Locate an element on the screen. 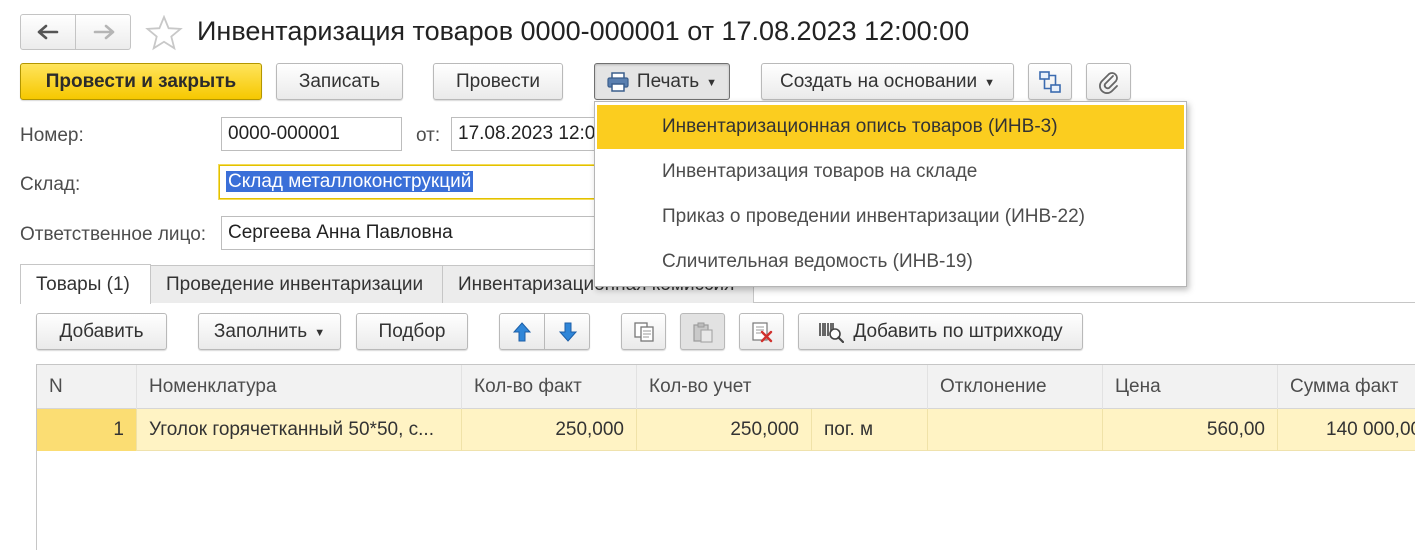  warehouse-label: Склад: is located at coordinates (50, 184).